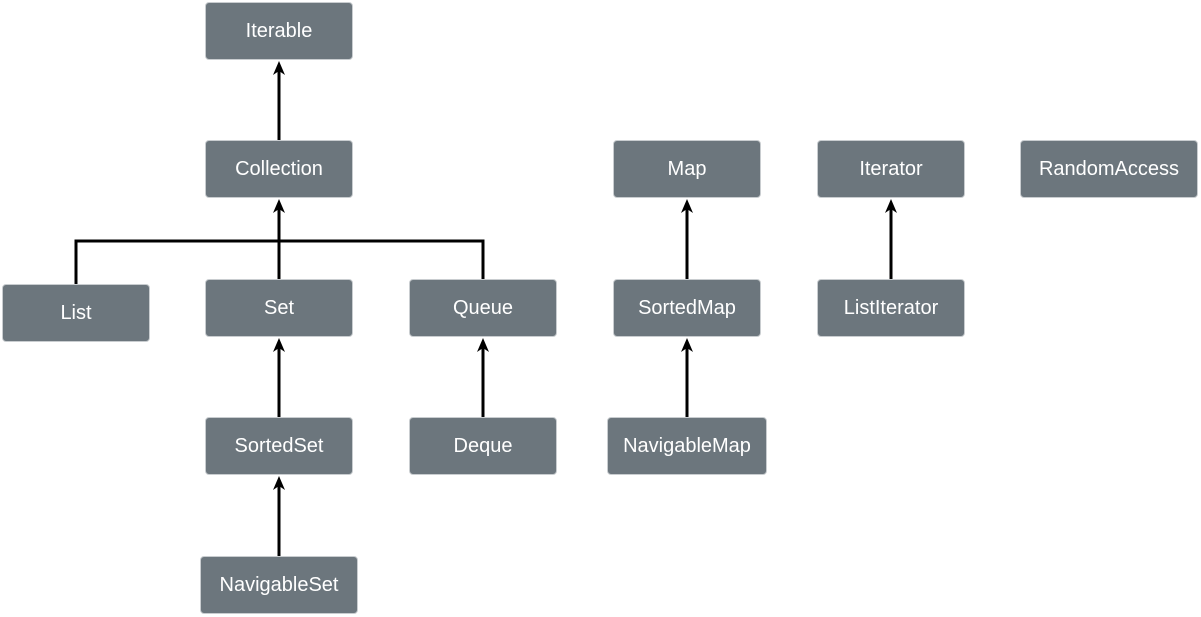 The height and width of the screenshot is (617, 1201). Describe the element at coordinates (483, 446) in the screenshot. I see `node-deque: Deque` at that location.